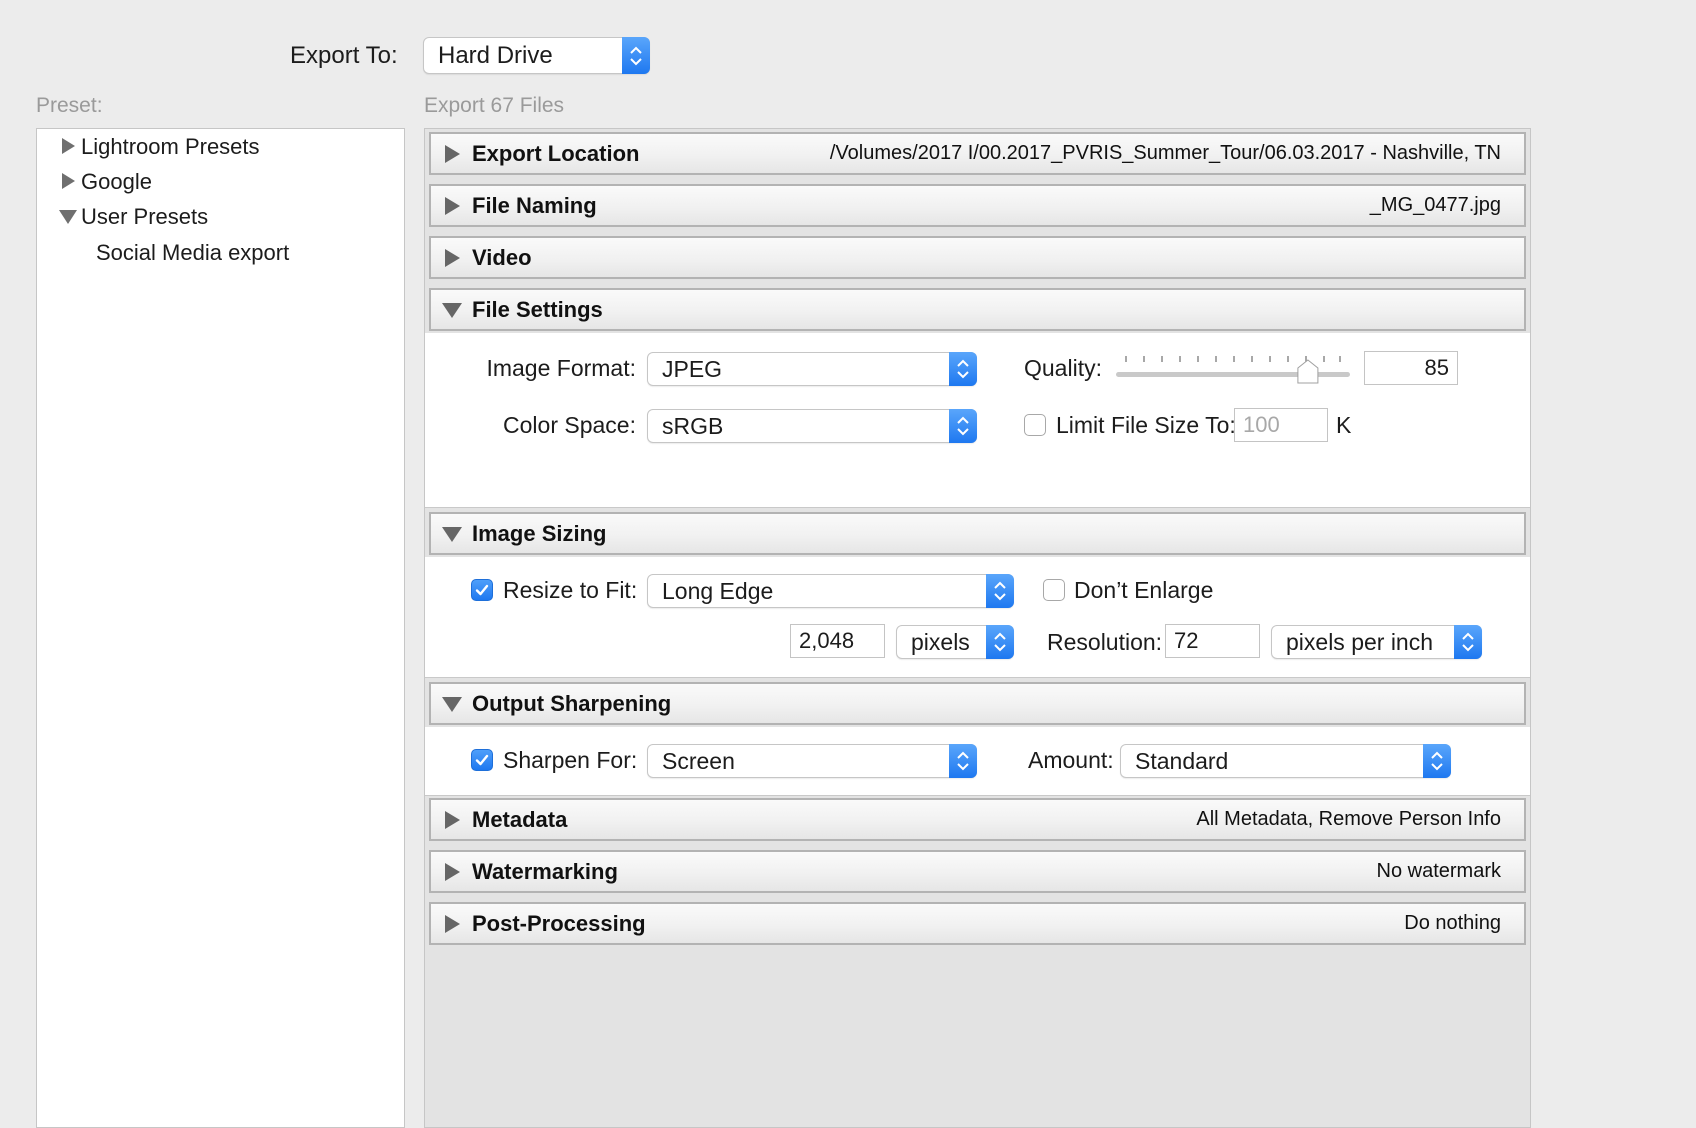 The image size is (1696, 1128). Describe the element at coordinates (698, 761) in the screenshot. I see `sharpen-for-value: Screen` at that location.